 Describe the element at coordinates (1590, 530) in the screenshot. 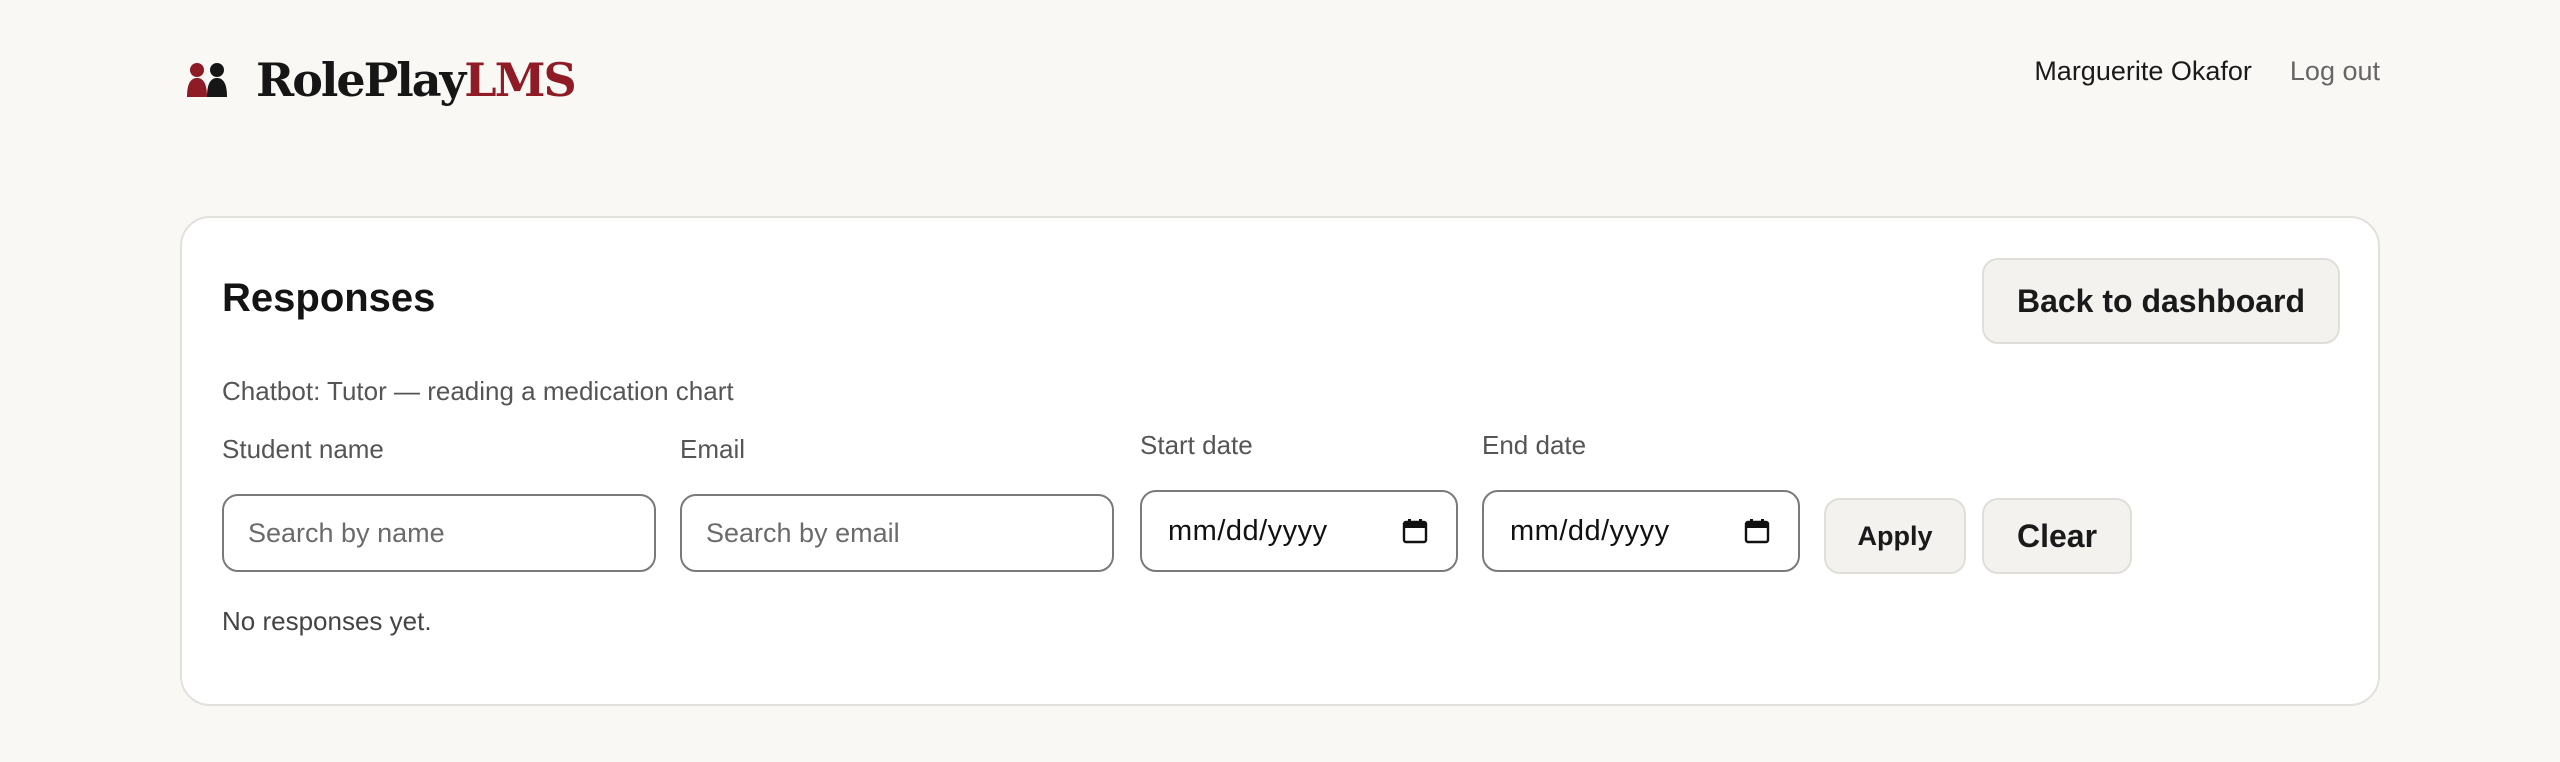

I see `end-date-text: mm/dd/yyyy` at that location.